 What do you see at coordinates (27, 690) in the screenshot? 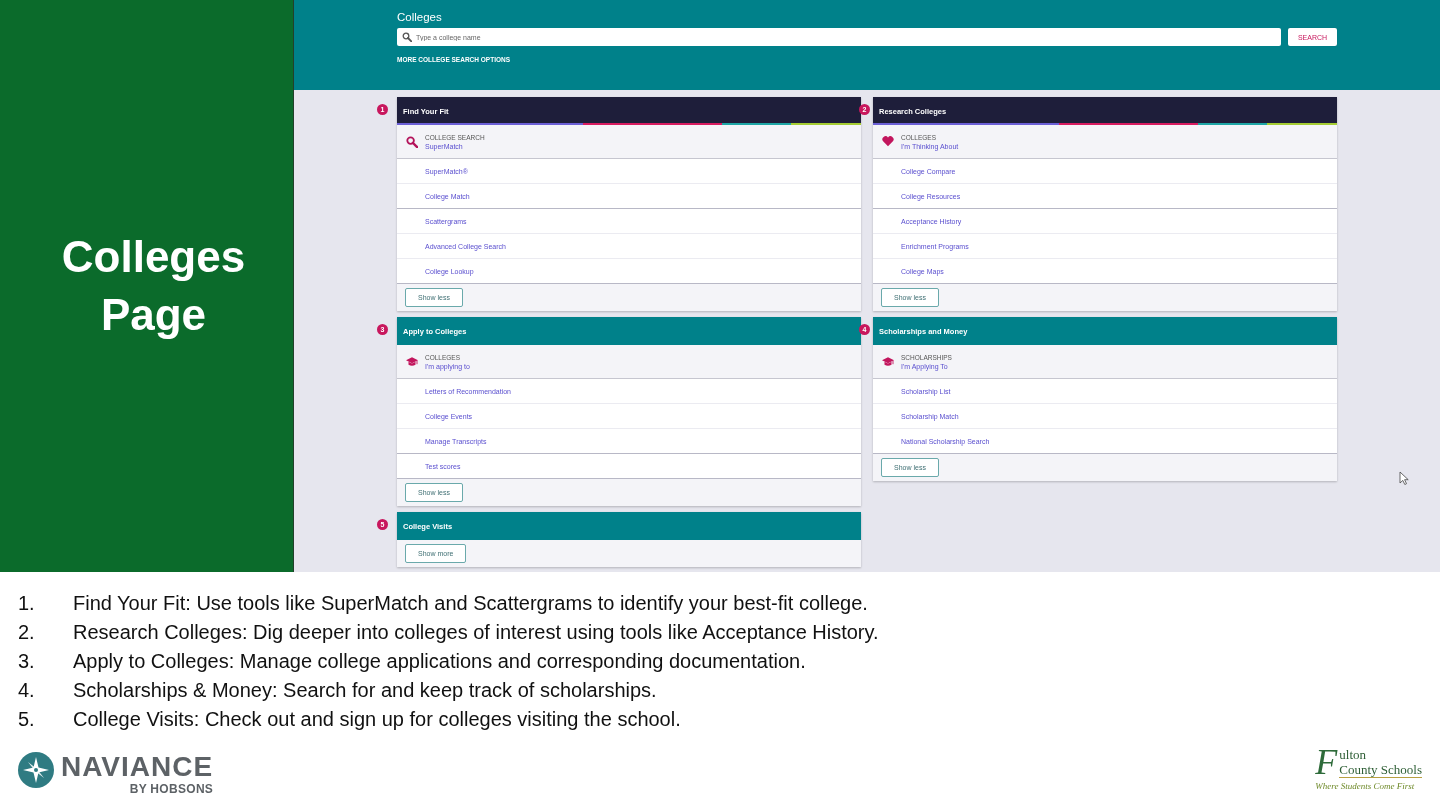
I see `list-number: 4.` at bounding box center [27, 690].